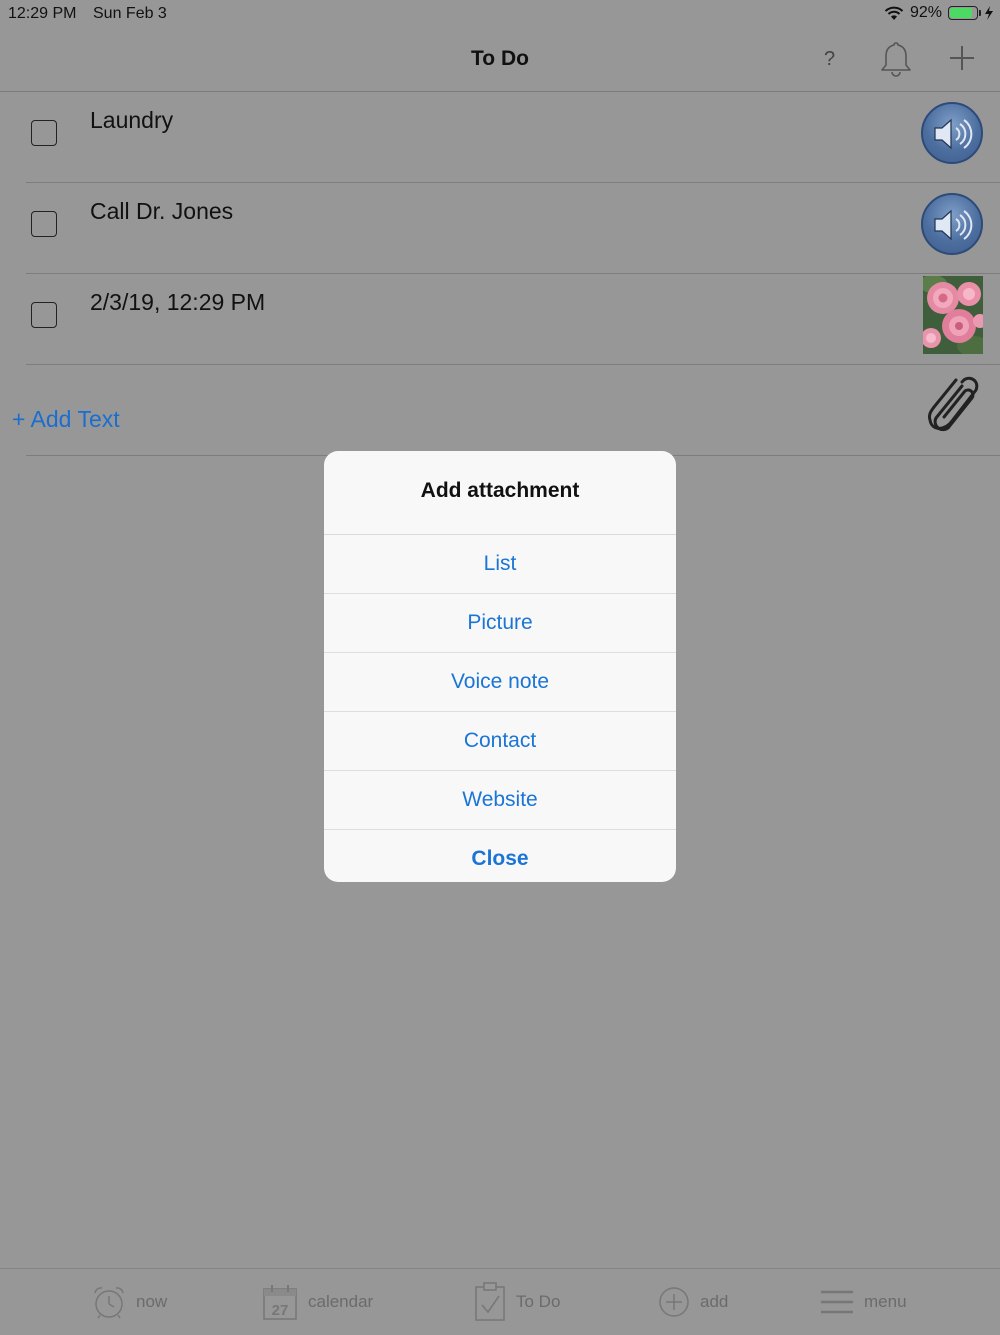 The width and height of the screenshot is (1000, 1335). Describe the element at coordinates (896, 59) in the screenshot. I see `bell-icon` at that location.